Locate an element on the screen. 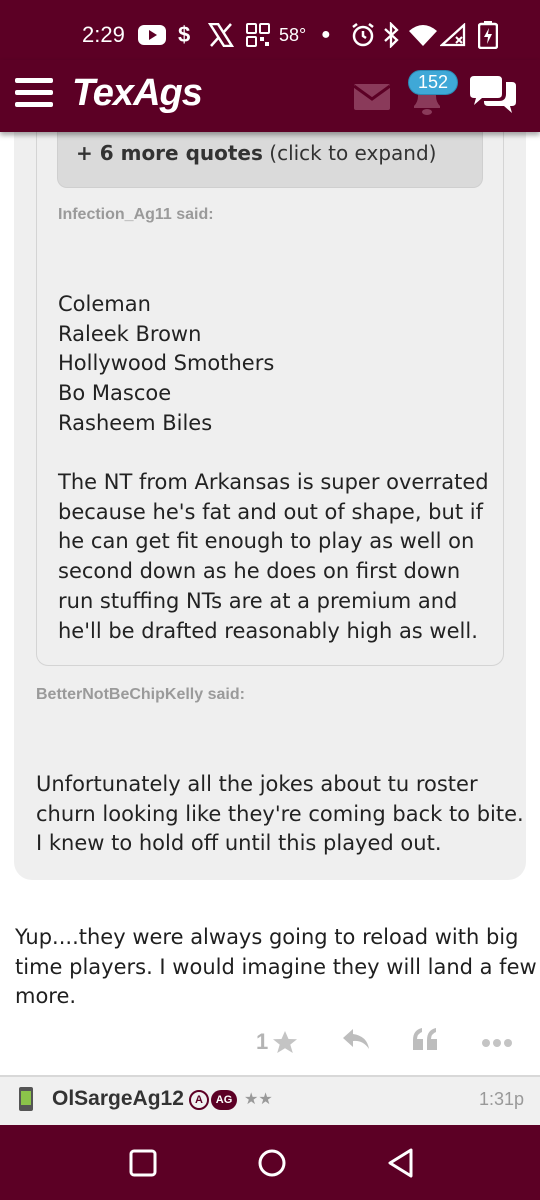 The image size is (540, 1200). a-badge: A is located at coordinates (199, 1100).